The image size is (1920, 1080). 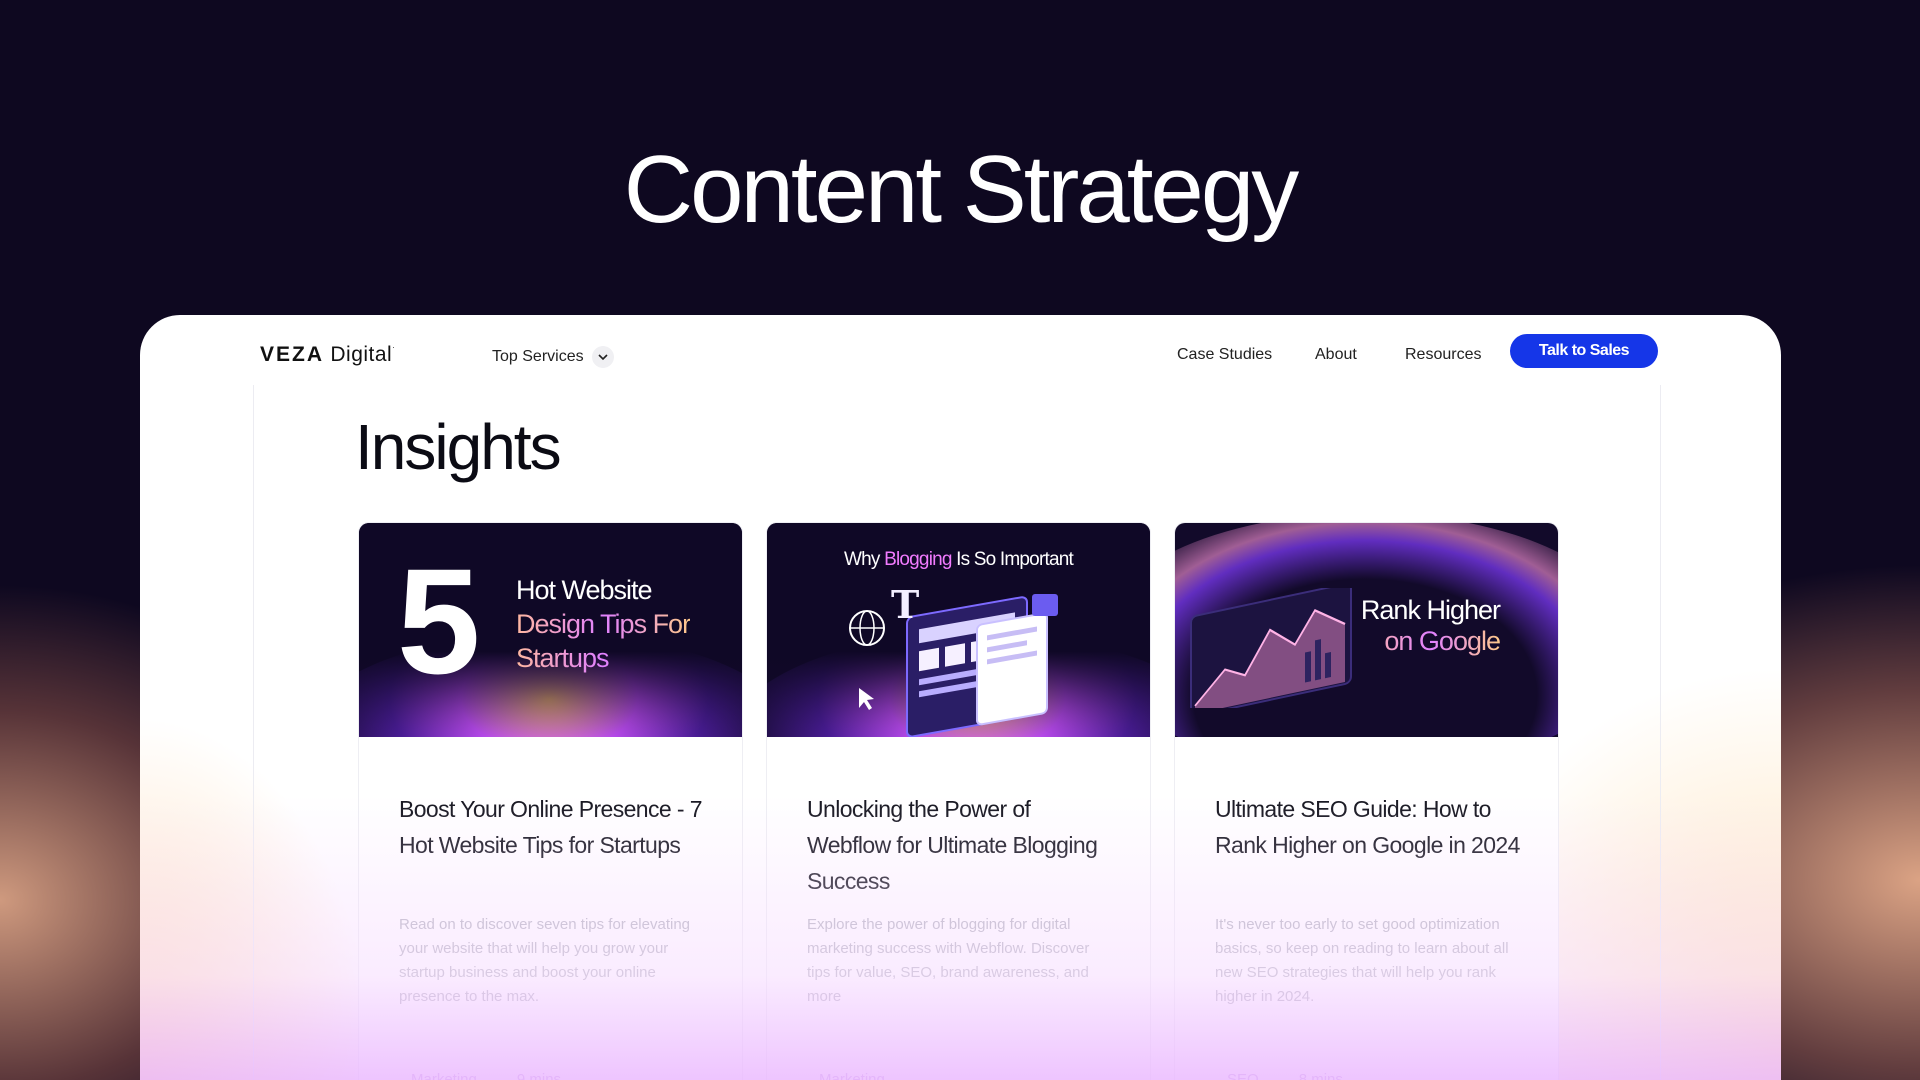 I want to click on svg-text: T, so click(x=905, y=607).